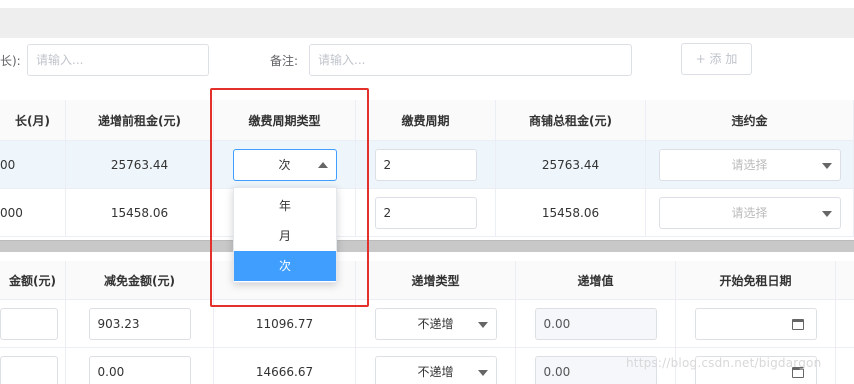  I want to click on remark-label: 备注:, so click(284, 61).